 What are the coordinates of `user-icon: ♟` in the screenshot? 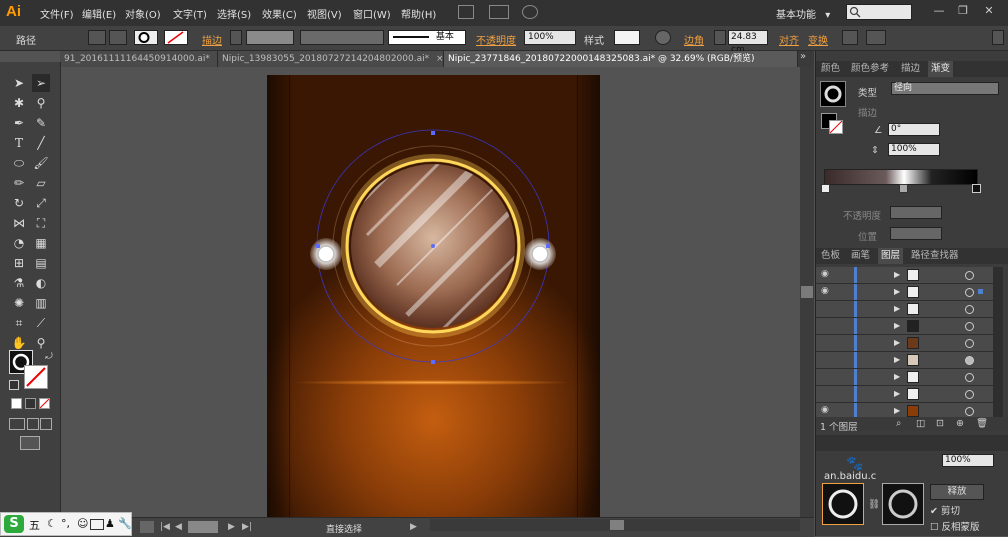 It's located at (110, 523).